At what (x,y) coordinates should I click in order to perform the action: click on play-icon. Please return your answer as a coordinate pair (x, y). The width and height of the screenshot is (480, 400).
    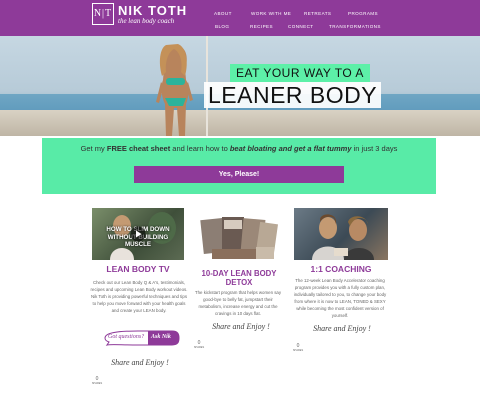
    Looking at the image, I should click on (138, 234).